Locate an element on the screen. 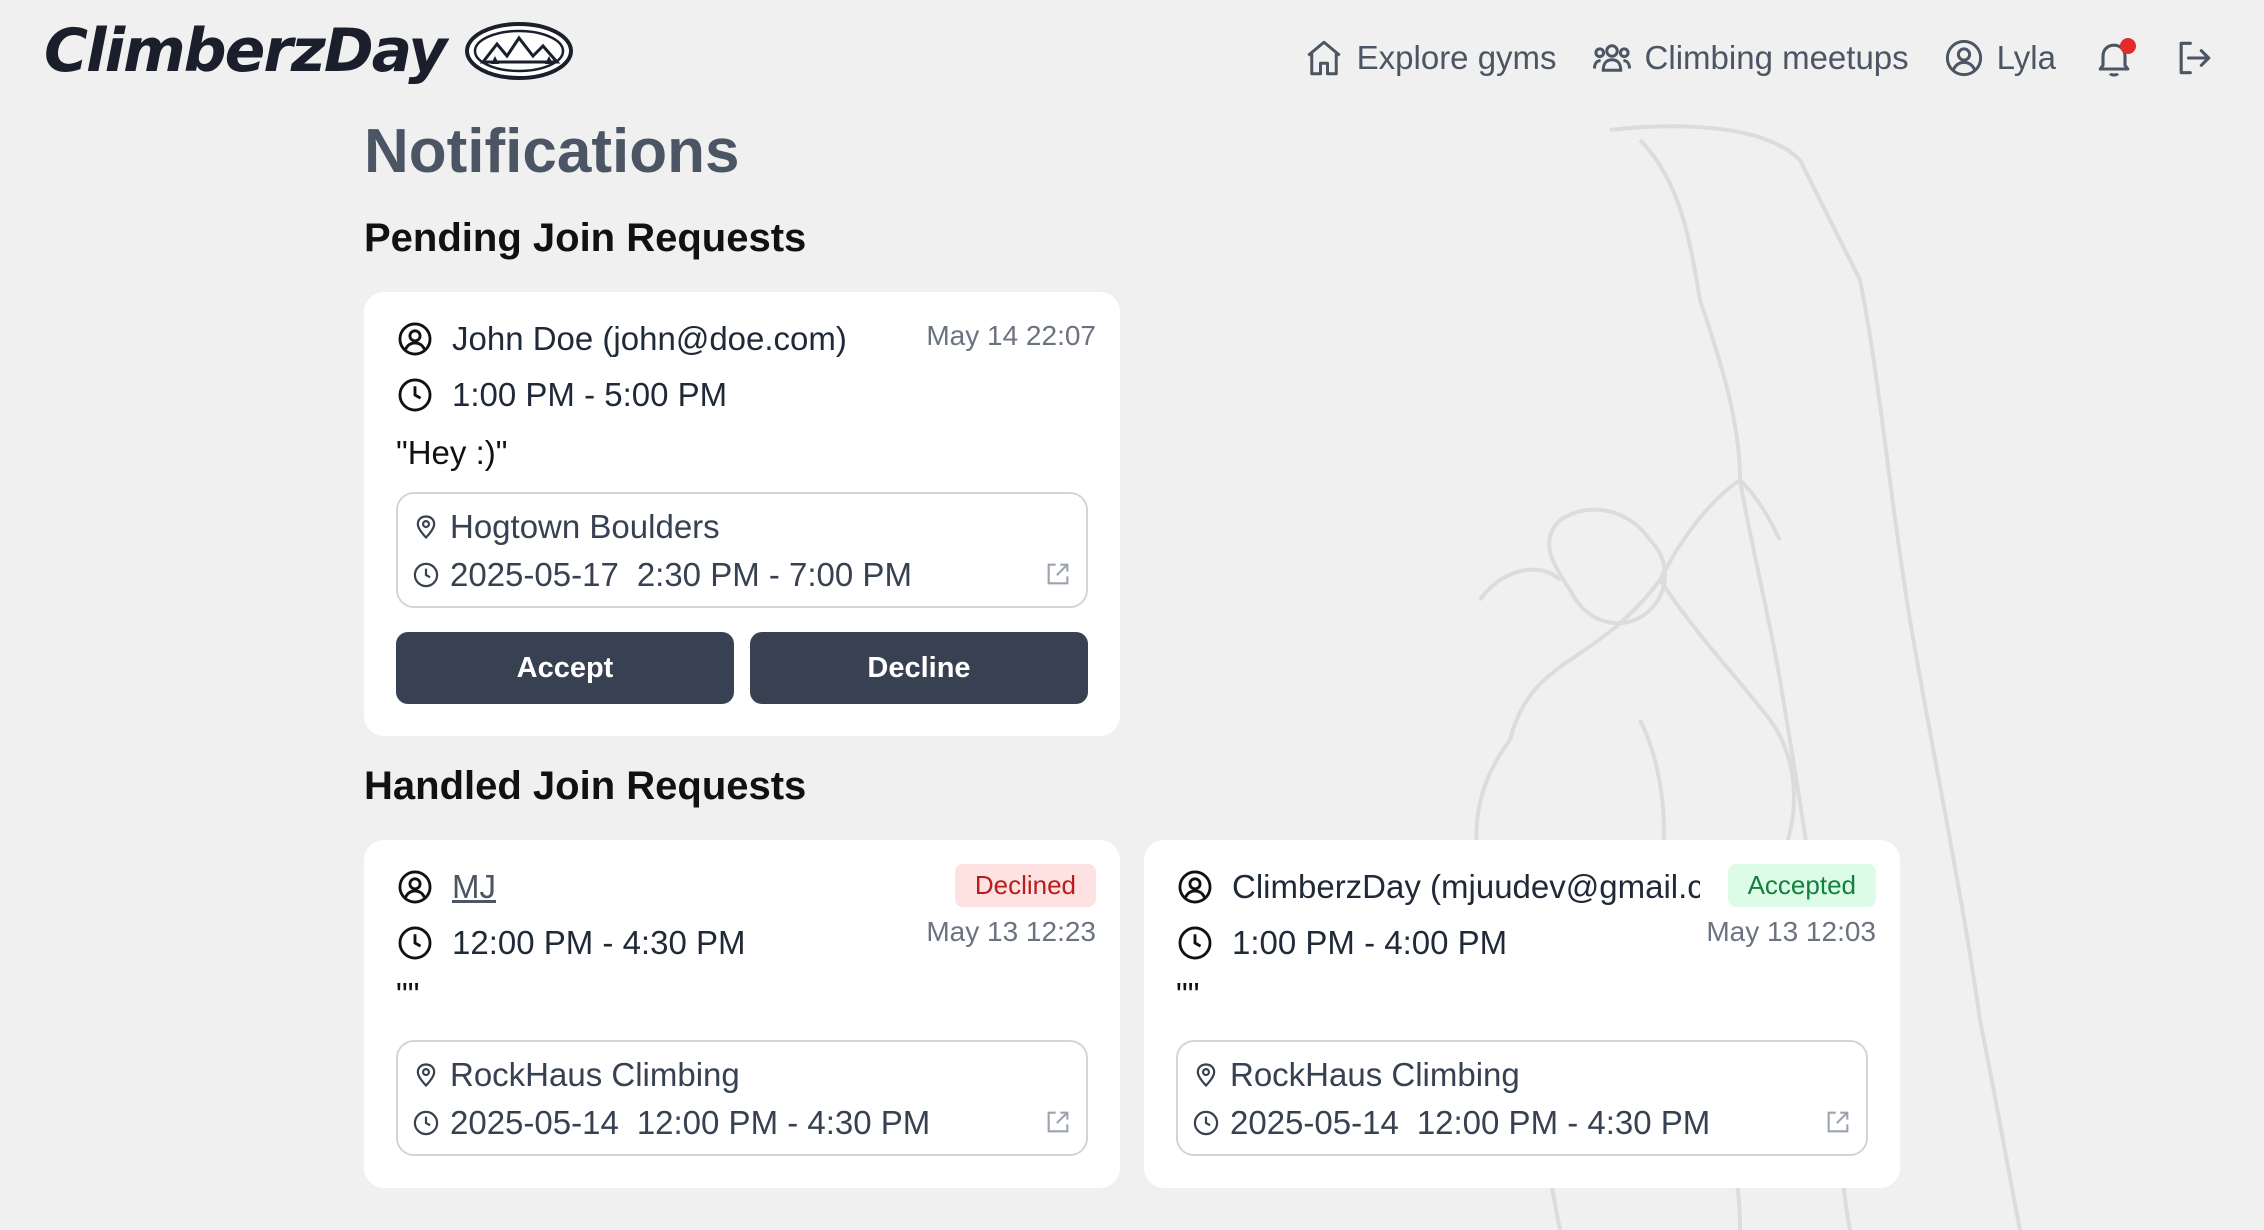  nav-explore-gyms: Explore gyms is located at coordinates (1430, 58).